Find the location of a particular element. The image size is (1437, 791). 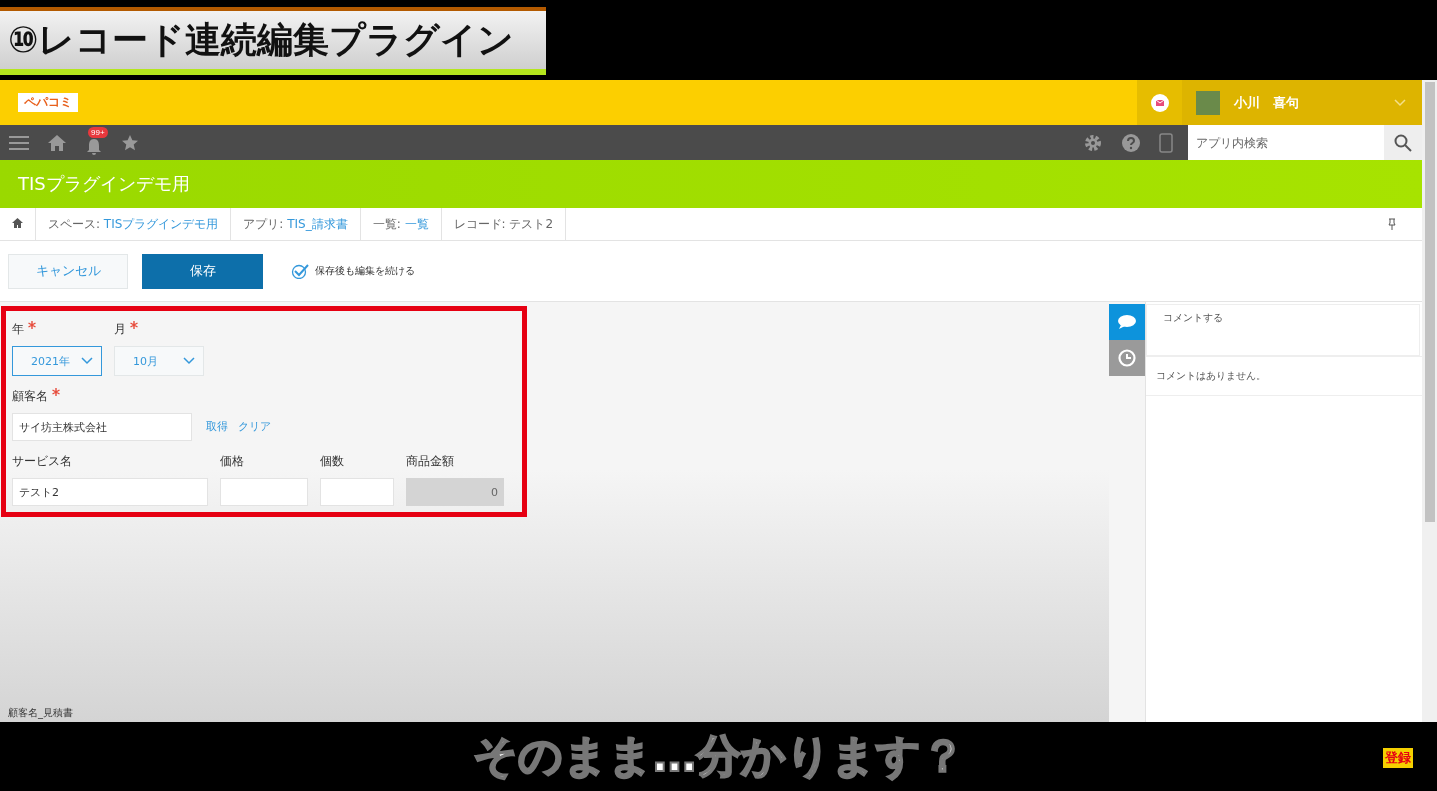

comment-field: コメントする is located at coordinates (1283, 330).